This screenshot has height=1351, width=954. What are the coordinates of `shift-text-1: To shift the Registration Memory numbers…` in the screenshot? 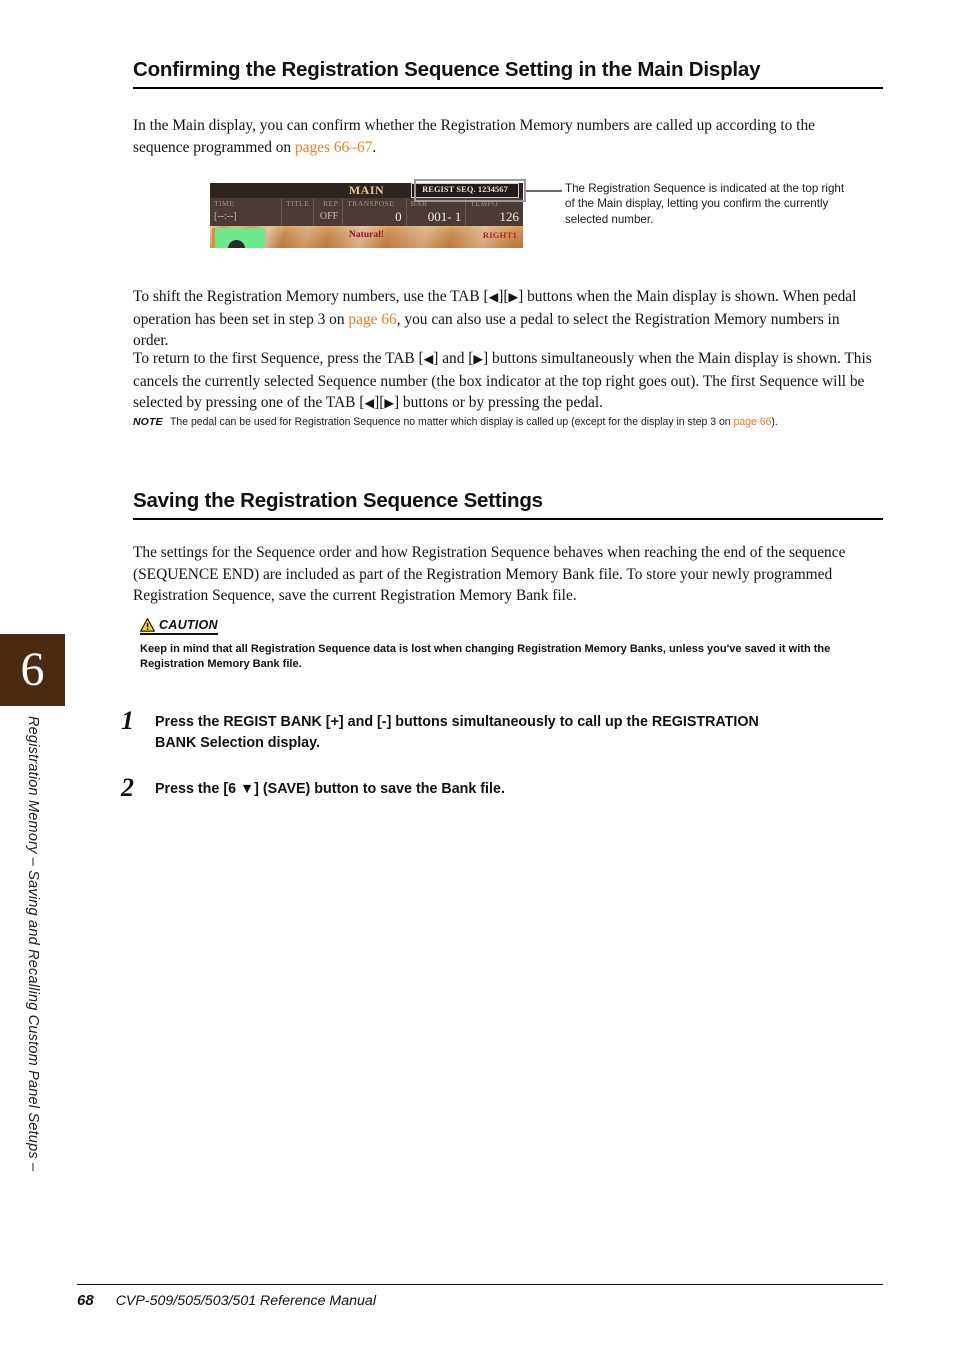 It's located at (311, 296).